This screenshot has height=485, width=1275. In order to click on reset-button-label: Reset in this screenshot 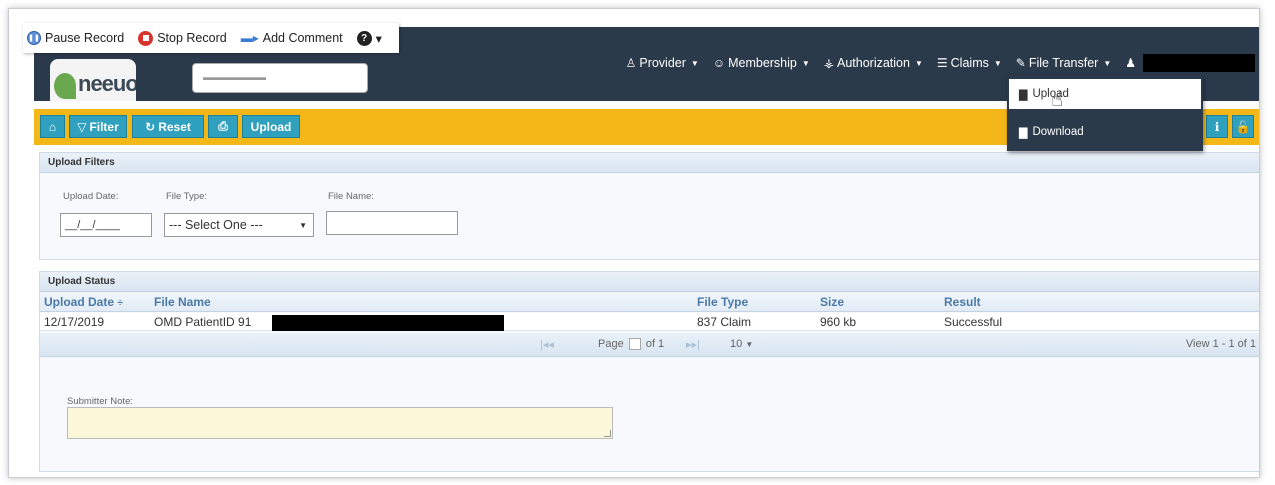, I will do `click(174, 126)`.